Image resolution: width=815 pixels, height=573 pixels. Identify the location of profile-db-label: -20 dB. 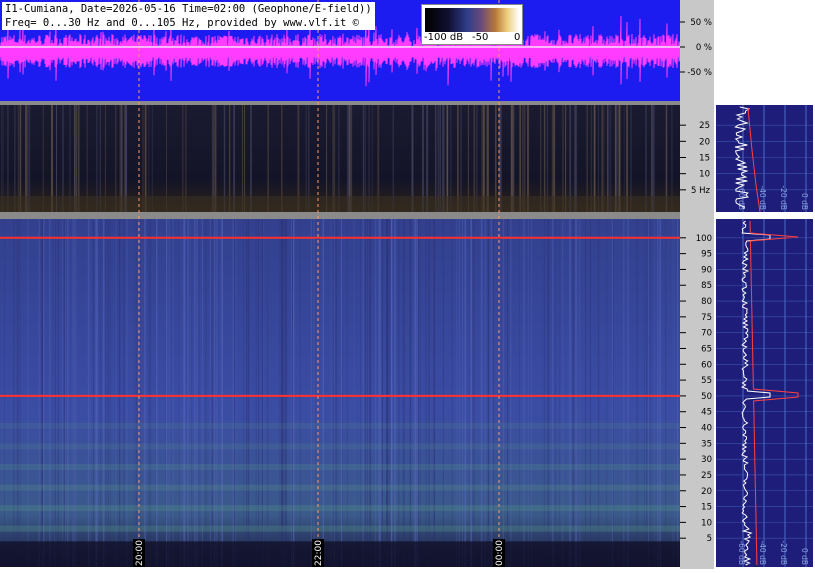
(783, 552).